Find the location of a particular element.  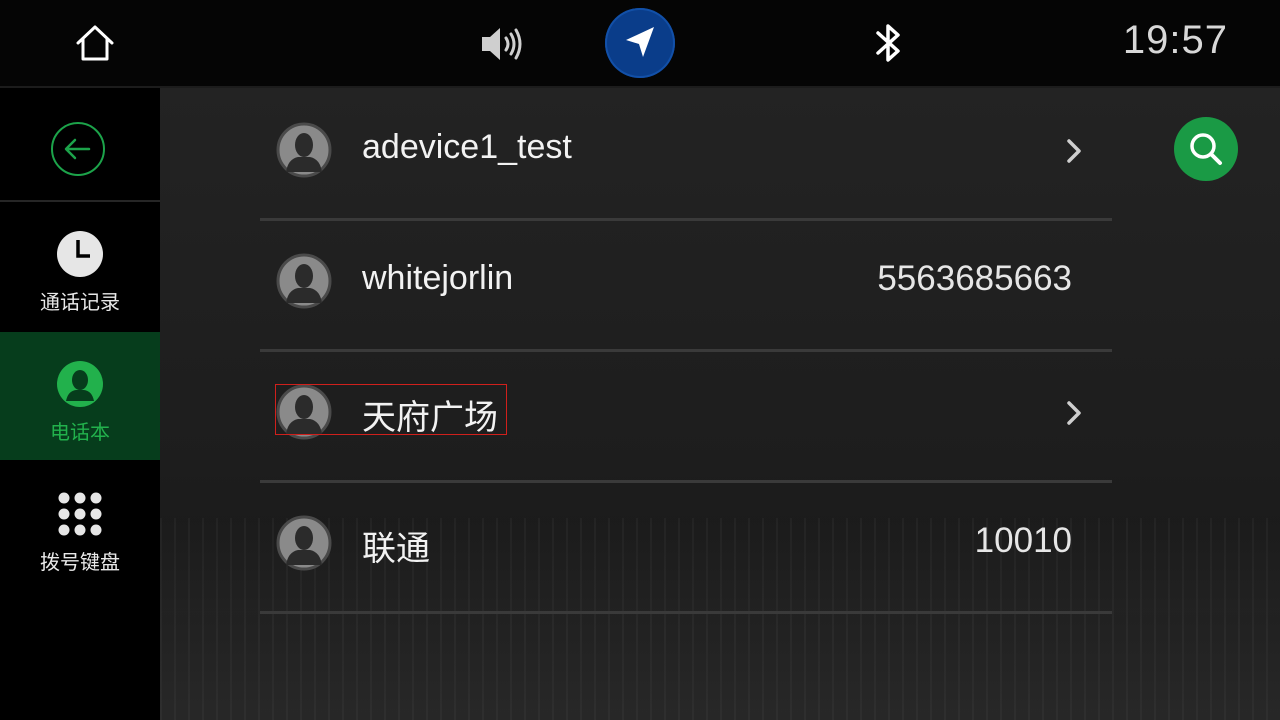

sidebar-item-call-log: 通话记录 is located at coordinates (80, 266).